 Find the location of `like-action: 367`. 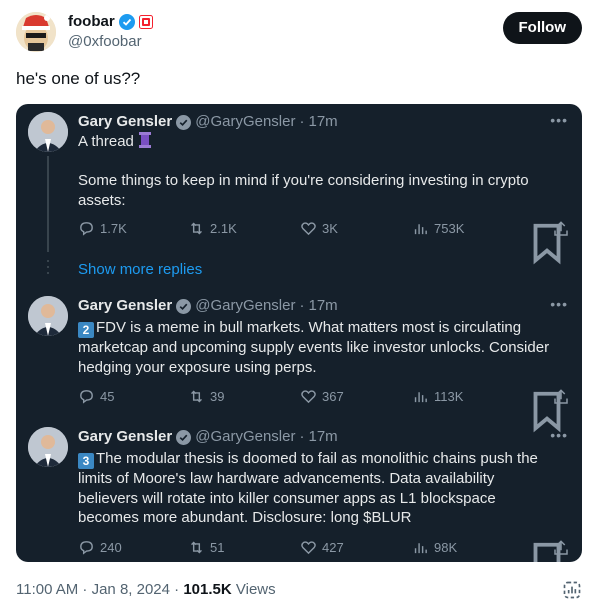

like-action: 367 is located at coordinates (322, 396).